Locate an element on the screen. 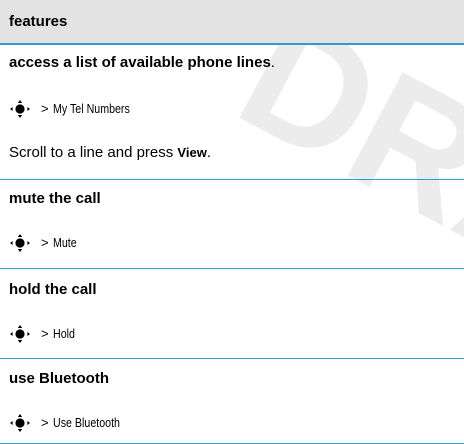 The image size is (464, 444). menu-path: > My Tel Numbers is located at coordinates (232, 109).